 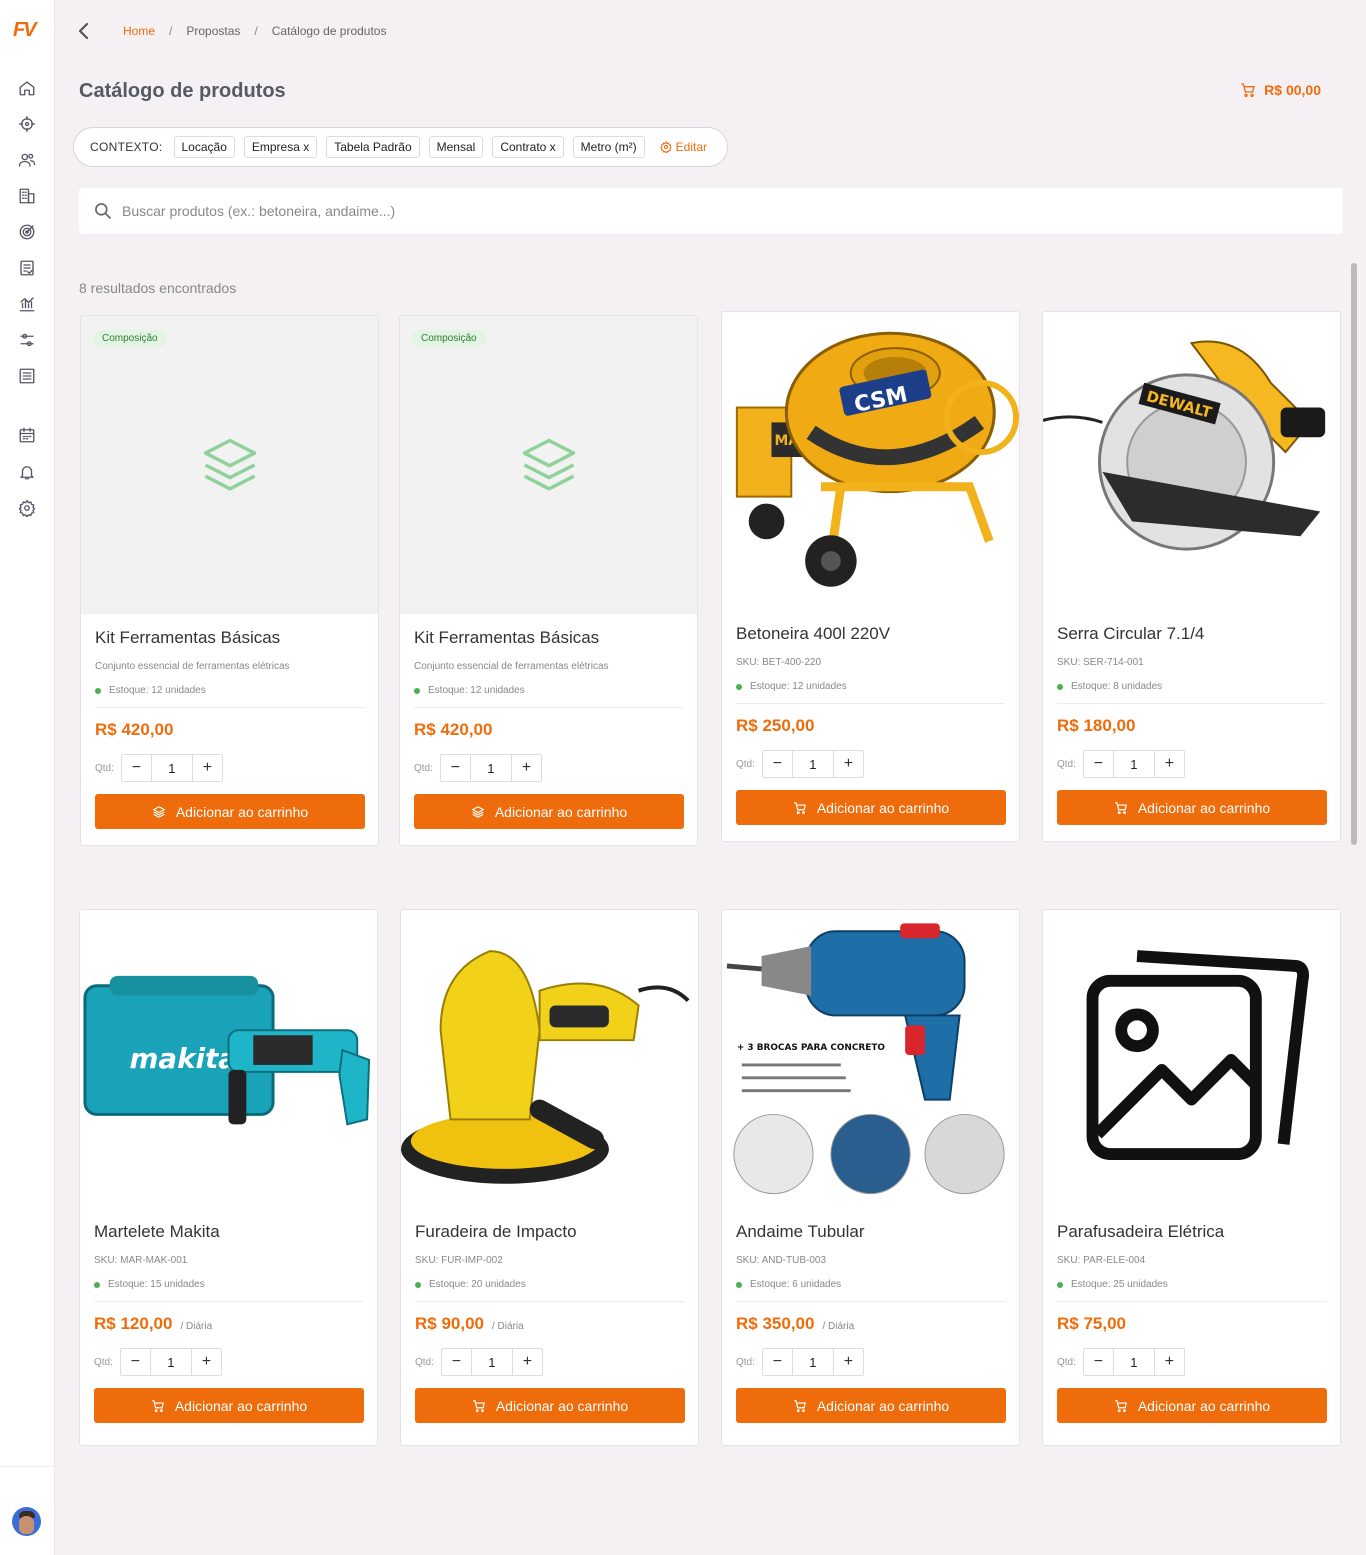 What do you see at coordinates (27, 268) in the screenshot?
I see `document-check-icon` at bounding box center [27, 268].